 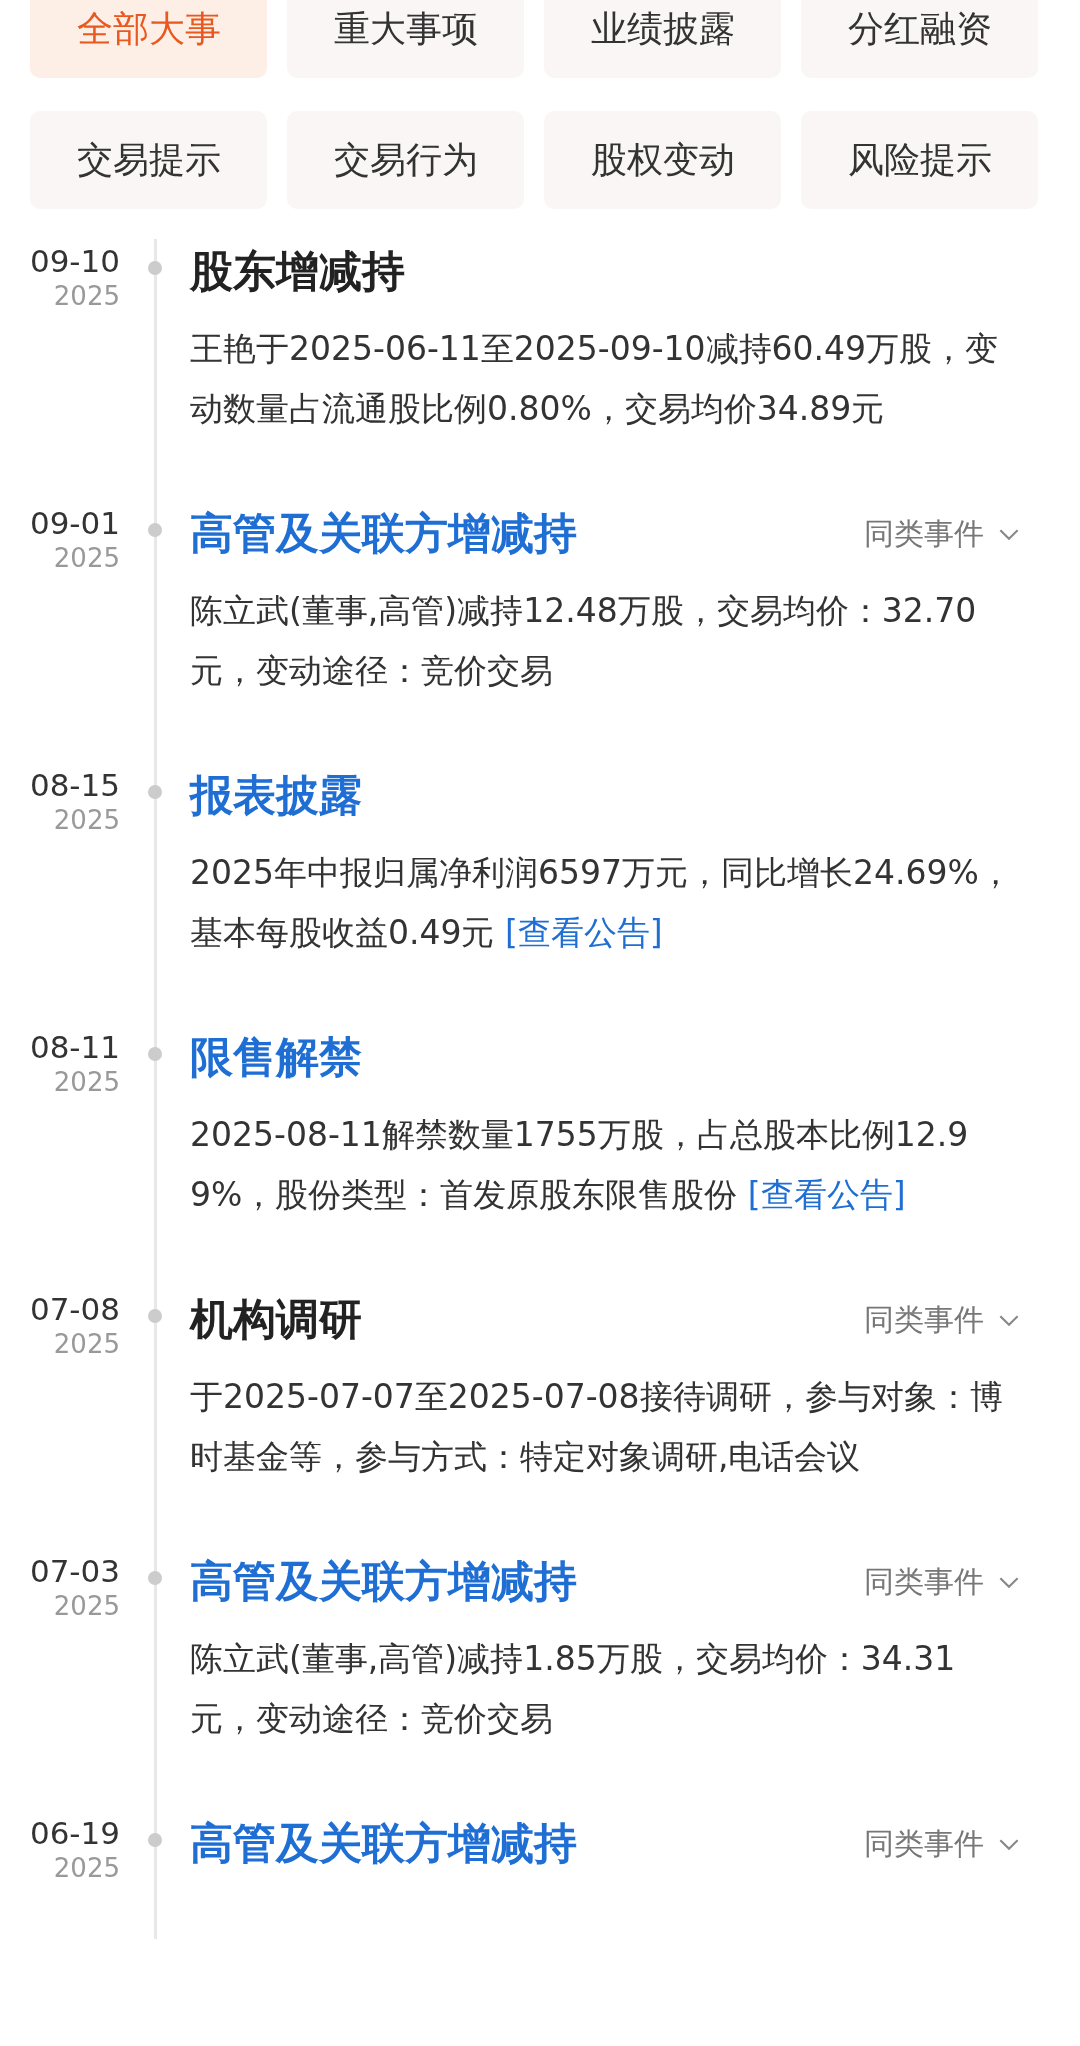 I want to click on event-title: 报表披露, so click(x=276, y=796).